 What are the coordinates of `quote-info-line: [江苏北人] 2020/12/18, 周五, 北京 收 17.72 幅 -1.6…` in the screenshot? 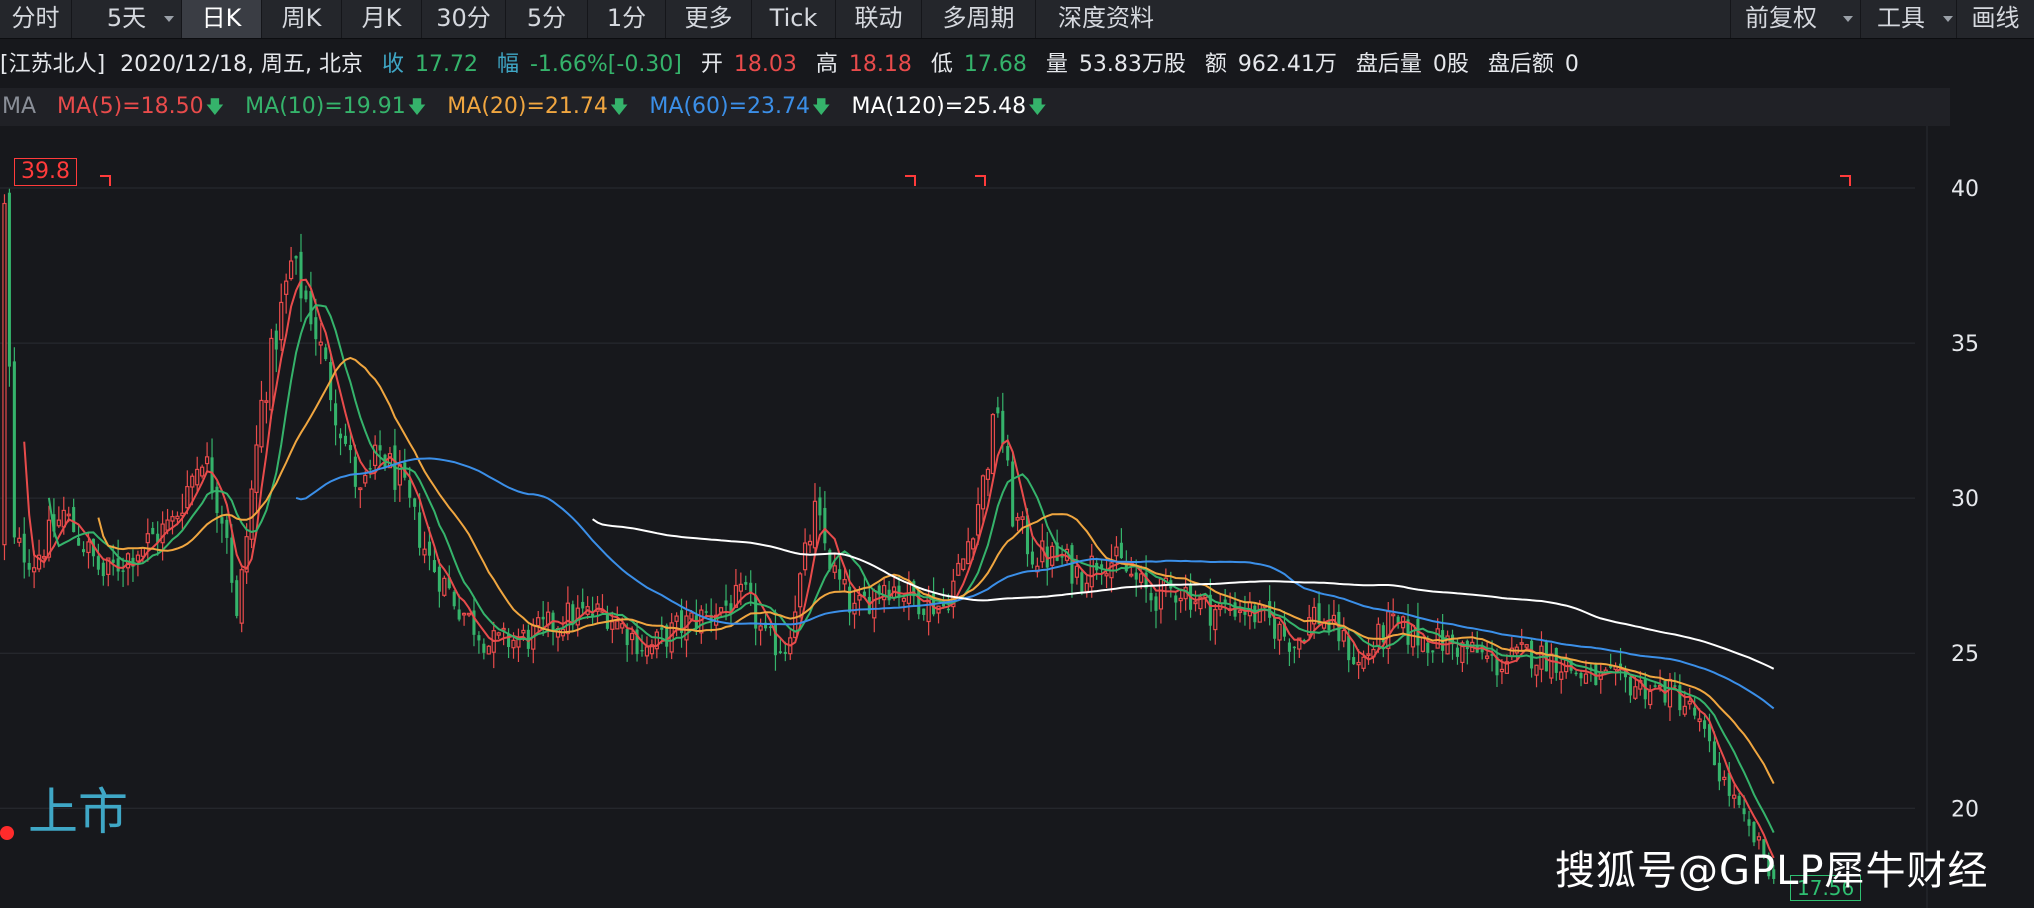 It's located at (1017, 65).